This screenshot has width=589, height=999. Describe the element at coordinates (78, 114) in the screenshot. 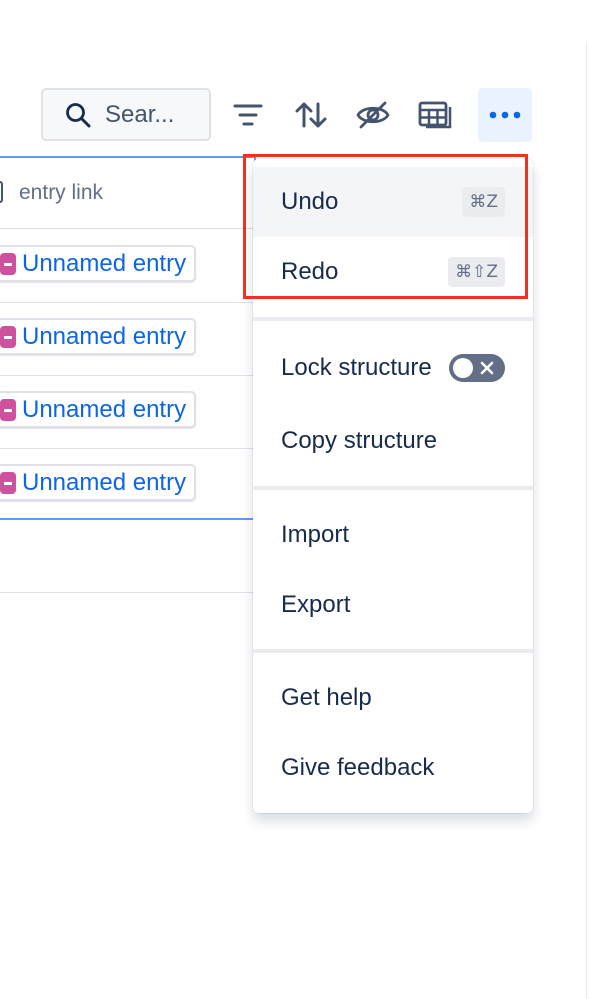

I see `search-icon` at that location.